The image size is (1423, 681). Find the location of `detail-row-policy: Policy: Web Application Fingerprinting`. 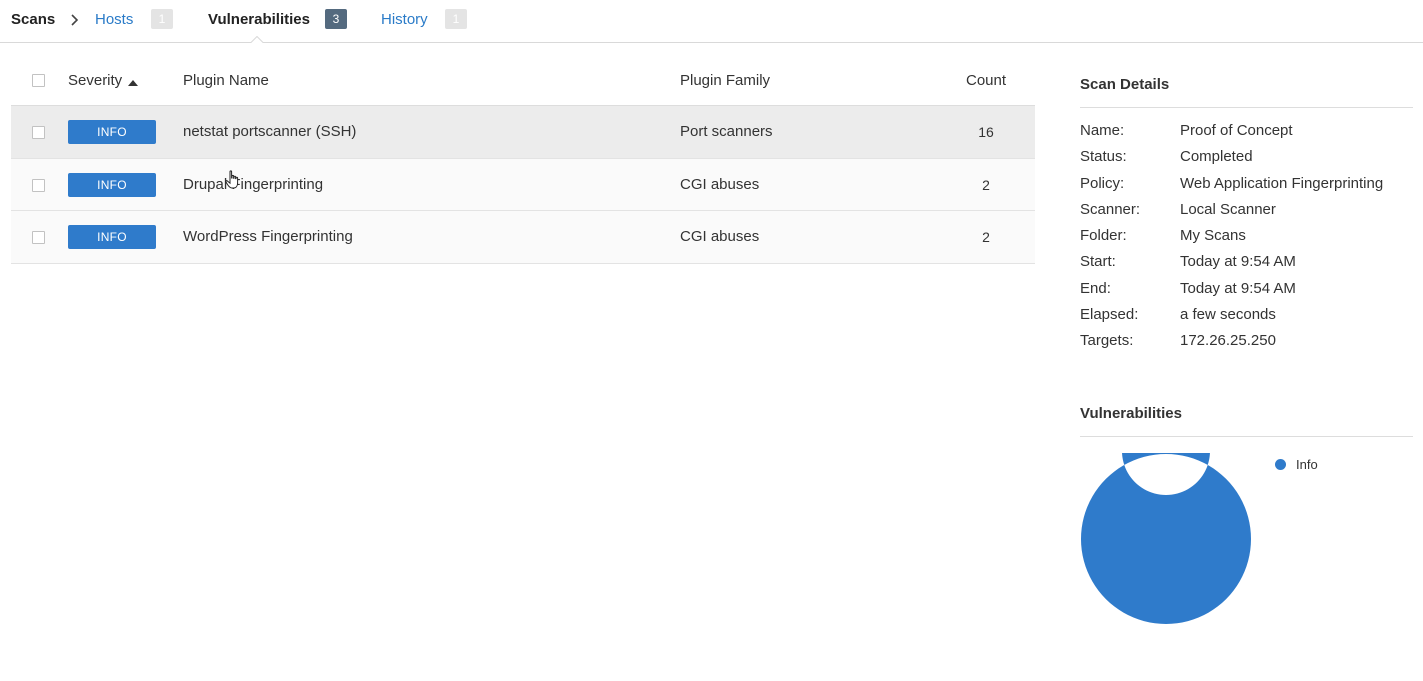

detail-row-policy: Policy: Web Application Fingerprinting is located at coordinates (1246, 184).